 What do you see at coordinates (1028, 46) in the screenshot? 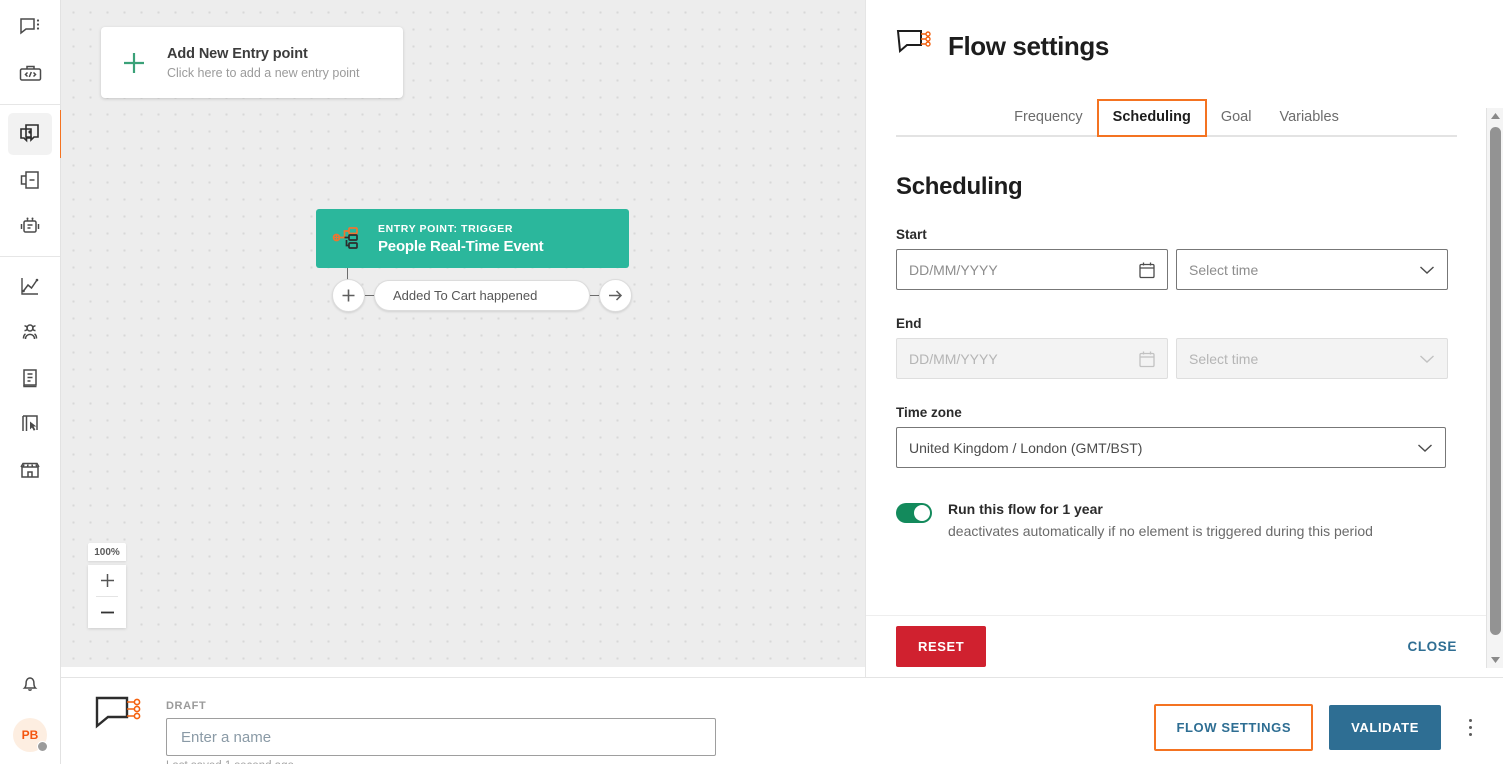
I see `page-title: Flow settings` at bounding box center [1028, 46].